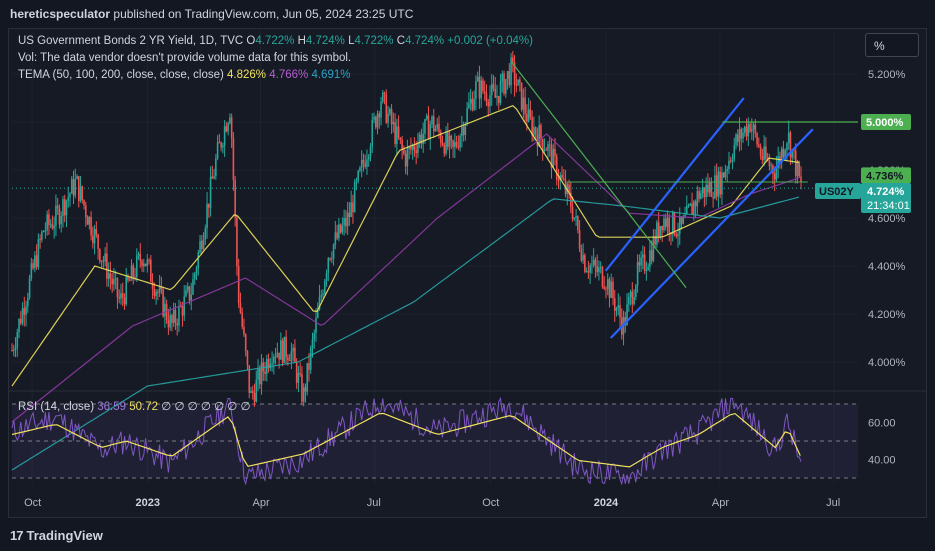 The height and width of the screenshot is (551, 935). Describe the element at coordinates (892, 45) in the screenshot. I see `percent-scale-button: %` at that location.